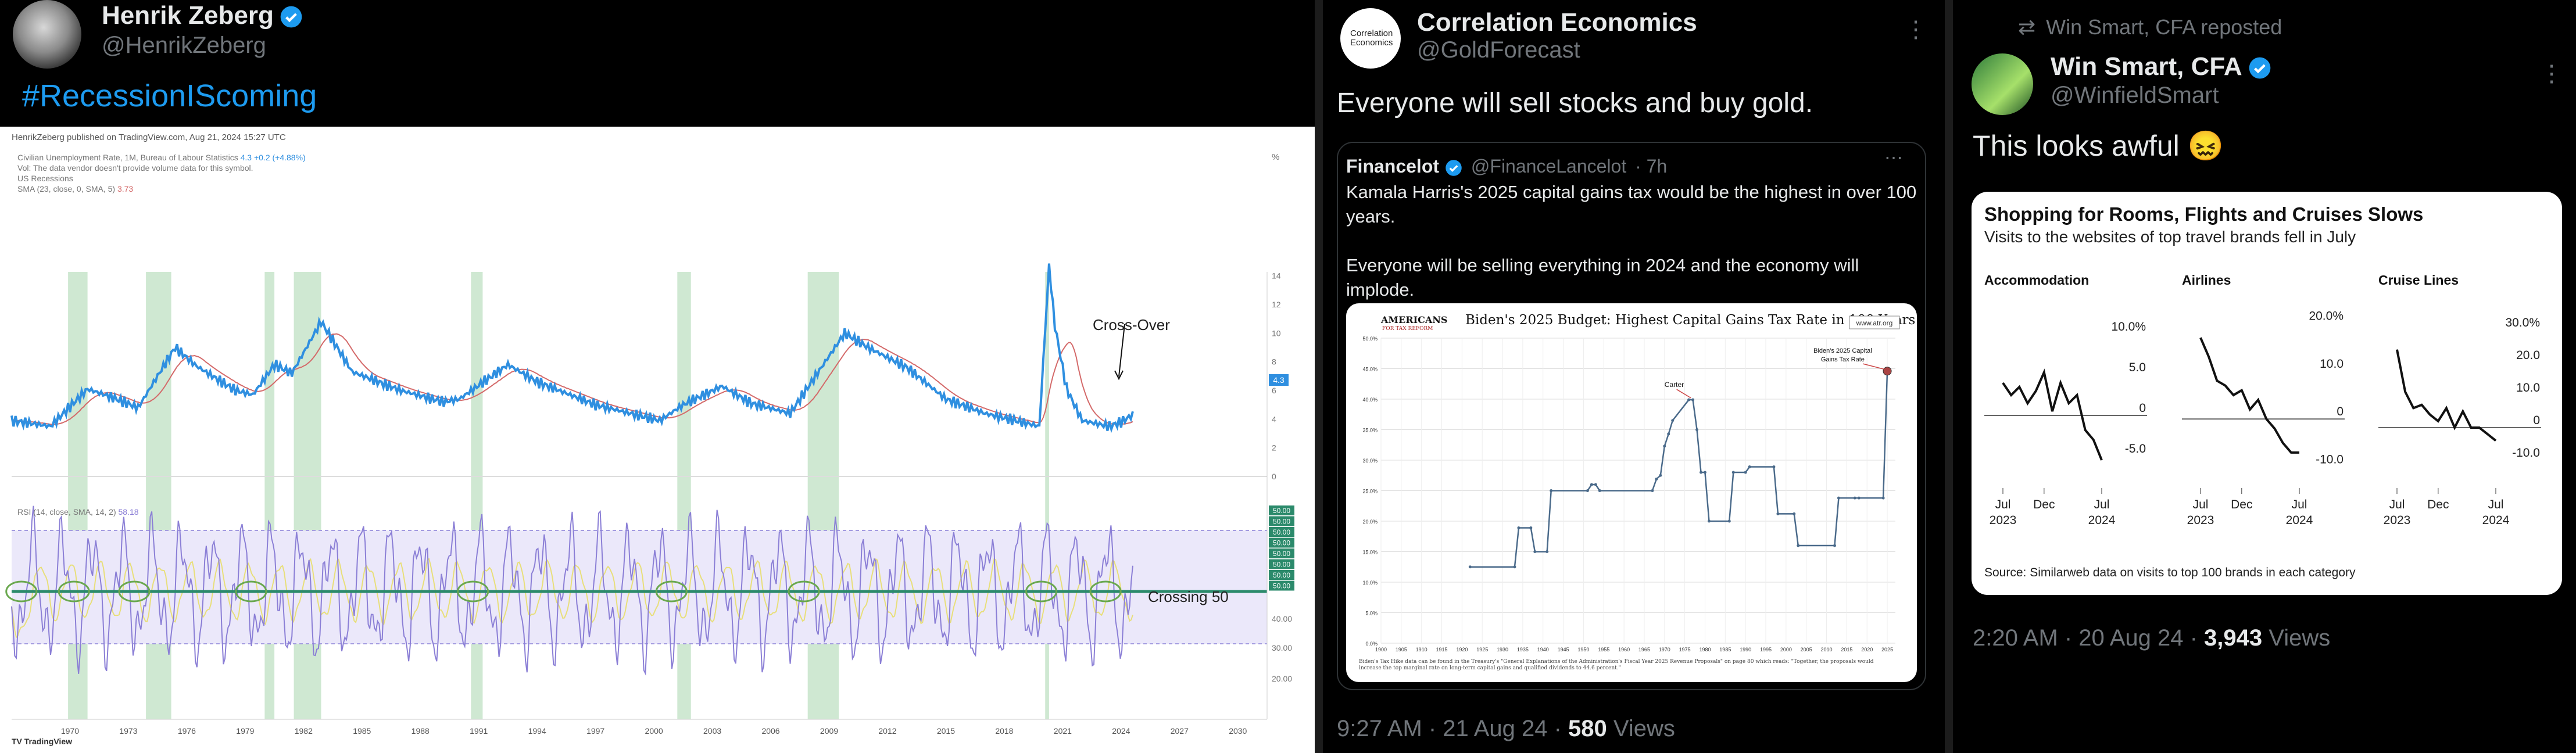 The image size is (2576, 753). I want to click on biden-rate-point, so click(1888, 371).